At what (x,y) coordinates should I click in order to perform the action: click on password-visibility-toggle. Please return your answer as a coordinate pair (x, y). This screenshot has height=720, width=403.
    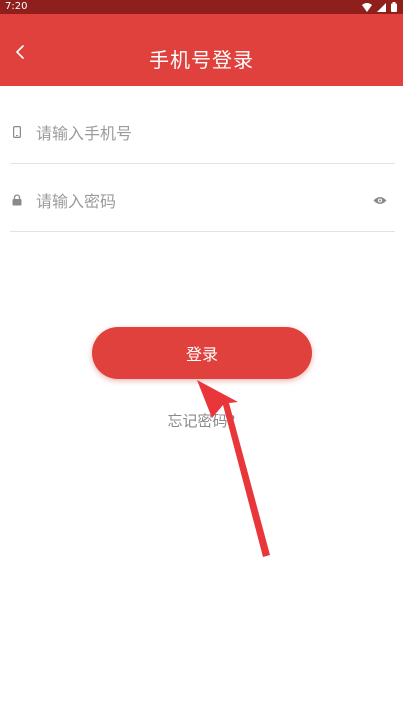
    Looking at the image, I should click on (380, 200).